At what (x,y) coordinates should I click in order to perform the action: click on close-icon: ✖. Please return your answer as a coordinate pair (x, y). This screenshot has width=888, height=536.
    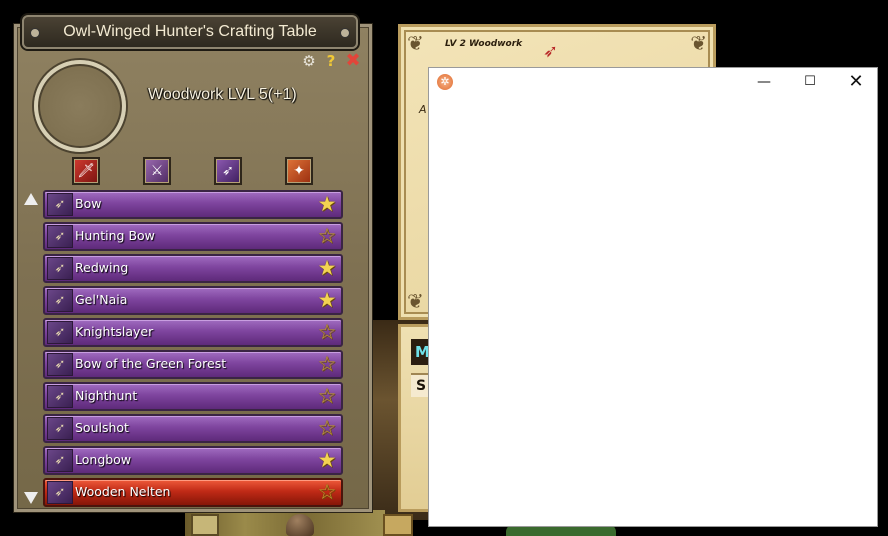
    Looking at the image, I should click on (353, 61).